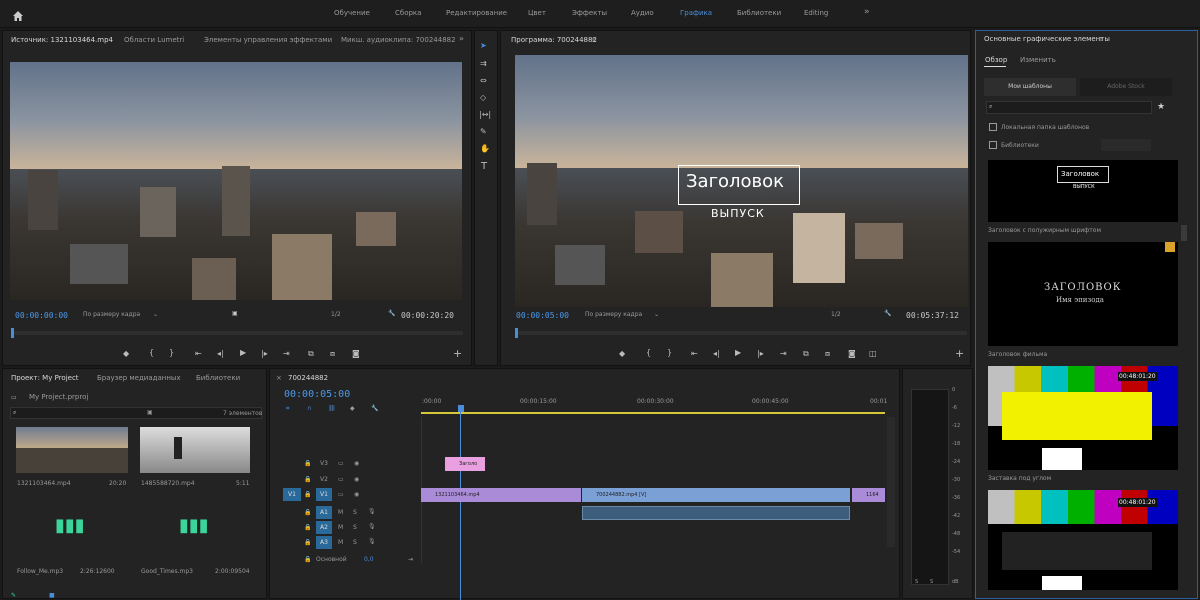 Image resolution: width=1200 pixels, height=600 pixels. I want to click on work-area-bar, so click(653, 413).